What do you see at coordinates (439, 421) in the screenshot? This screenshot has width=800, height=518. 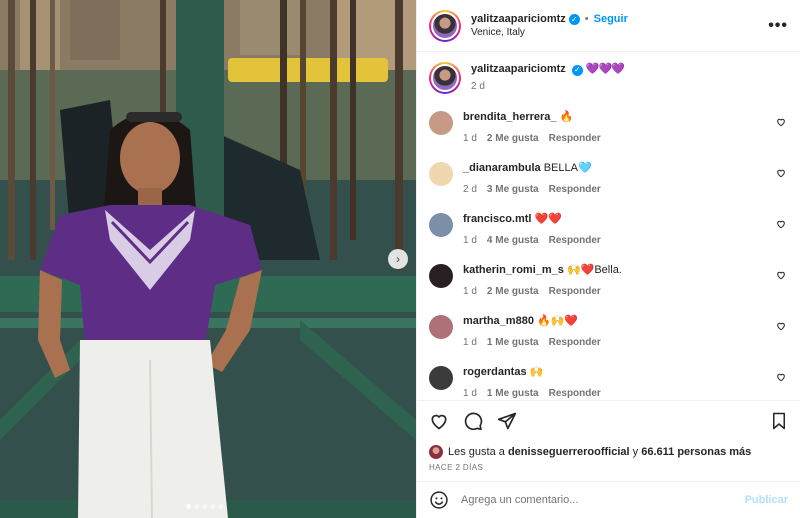 I see `heart-icon` at bounding box center [439, 421].